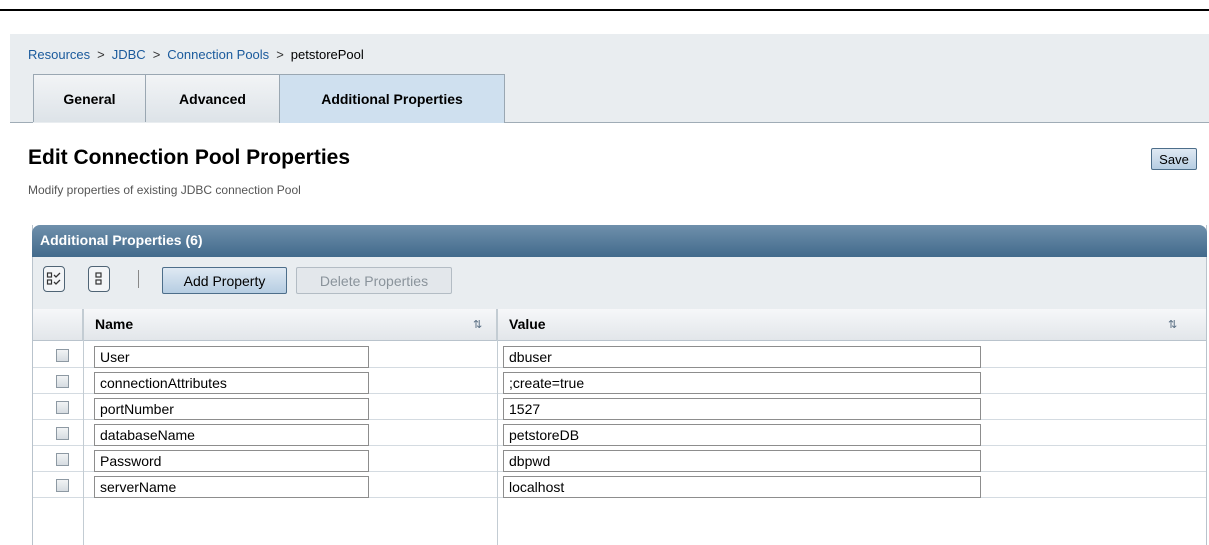  Describe the element at coordinates (99, 279) in the screenshot. I see `deselect-all-icon` at that location.